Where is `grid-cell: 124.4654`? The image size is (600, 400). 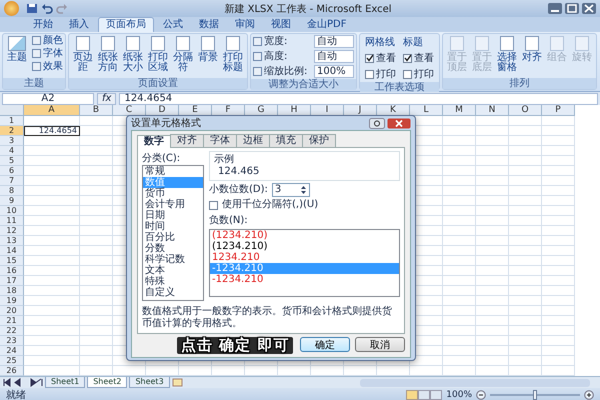
grid-cell: 124.4654 is located at coordinates (52, 131).